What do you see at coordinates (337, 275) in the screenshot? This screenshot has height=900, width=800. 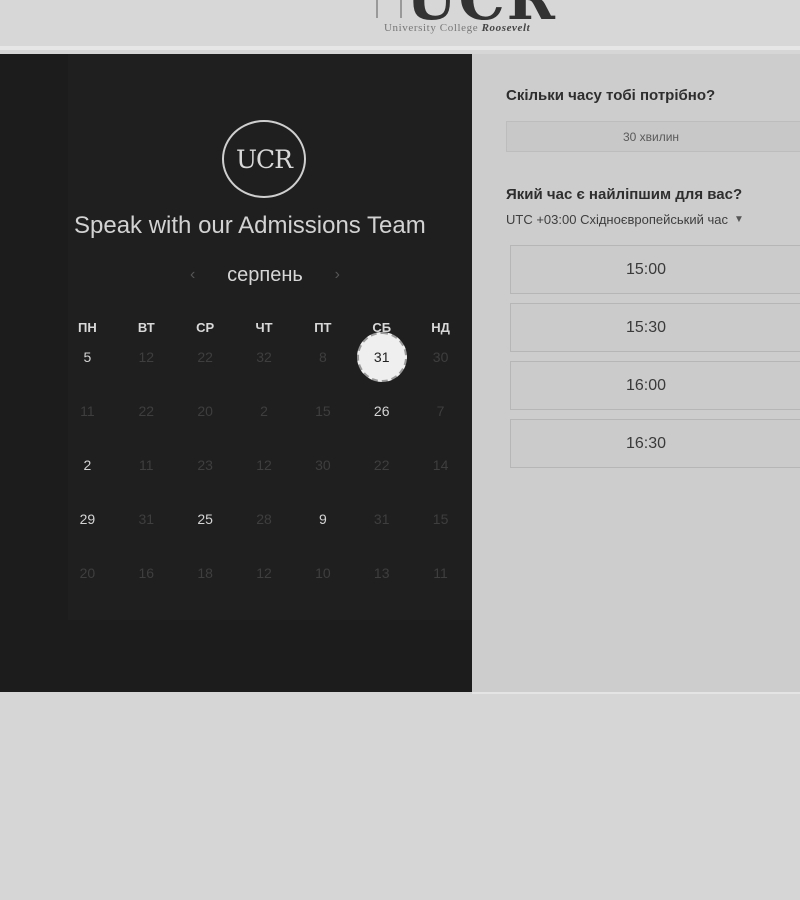 I see `next-month-icon: ›` at bounding box center [337, 275].